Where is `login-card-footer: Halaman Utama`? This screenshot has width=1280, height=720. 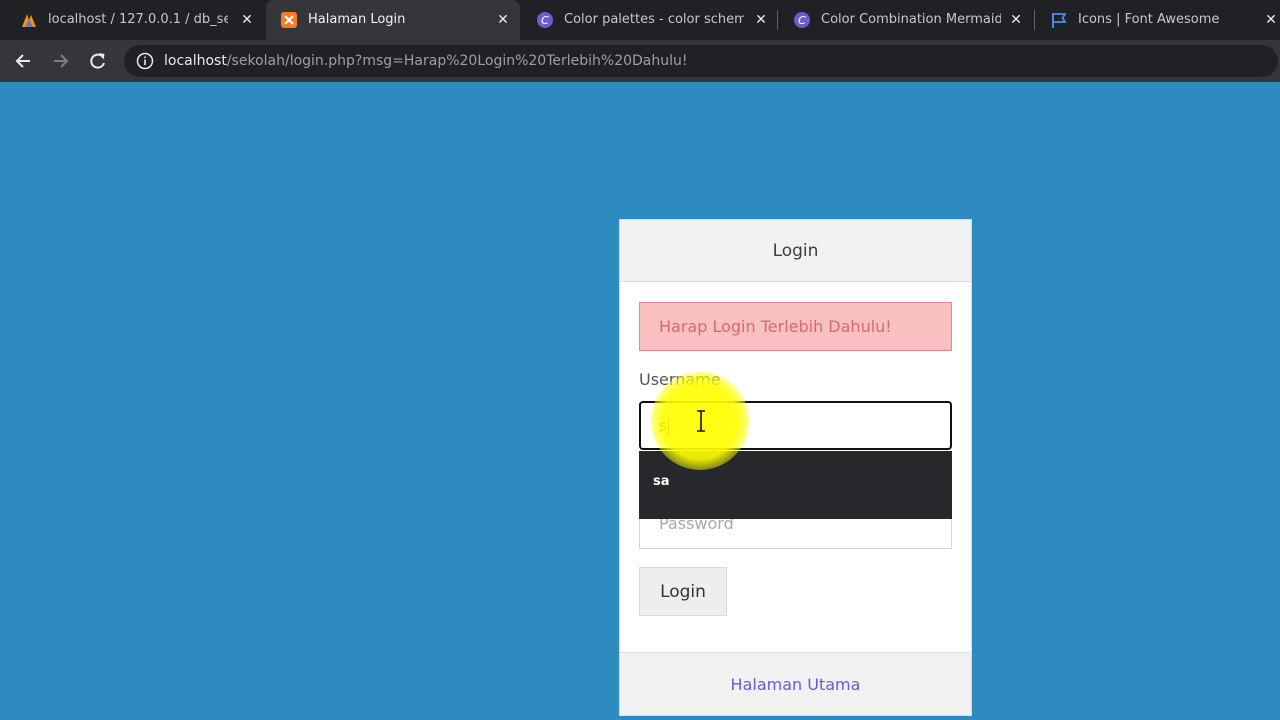 login-card-footer: Halaman Utama is located at coordinates (795, 683).